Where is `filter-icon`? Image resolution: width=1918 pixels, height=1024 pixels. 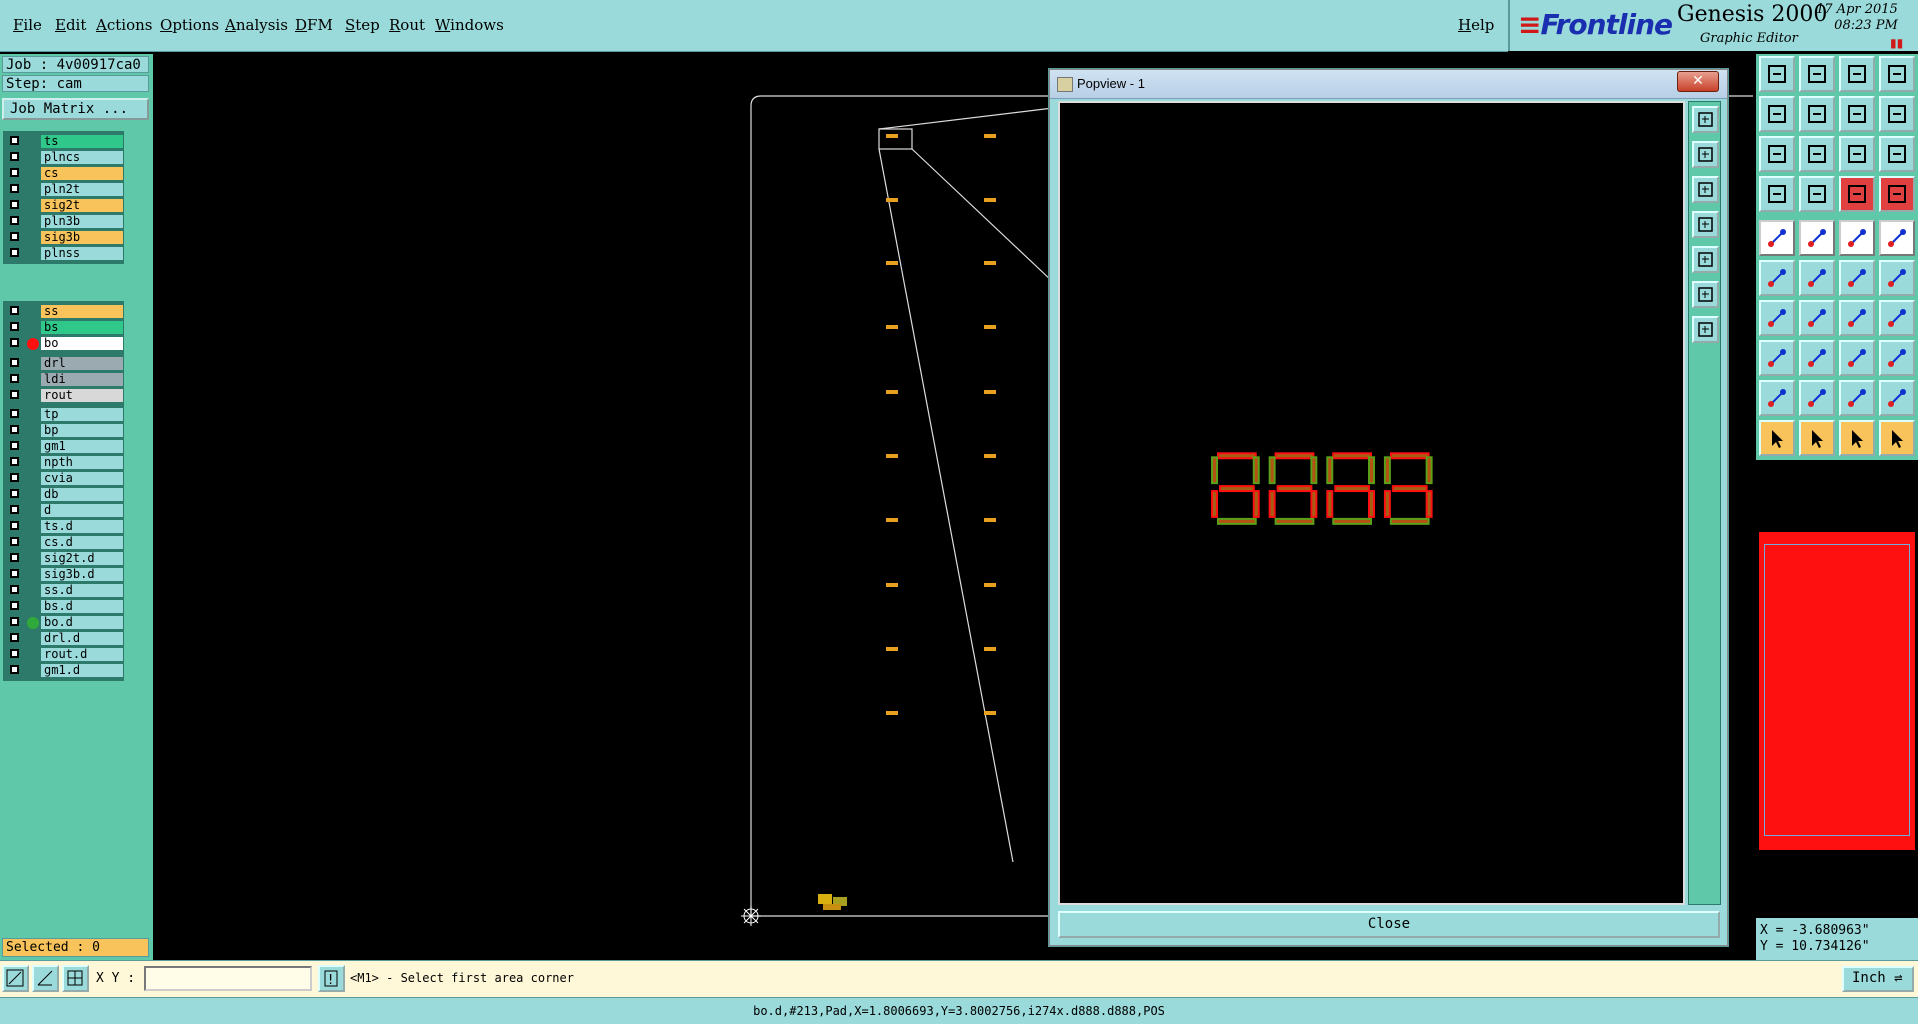
filter-icon is located at coordinates (1777, 194).